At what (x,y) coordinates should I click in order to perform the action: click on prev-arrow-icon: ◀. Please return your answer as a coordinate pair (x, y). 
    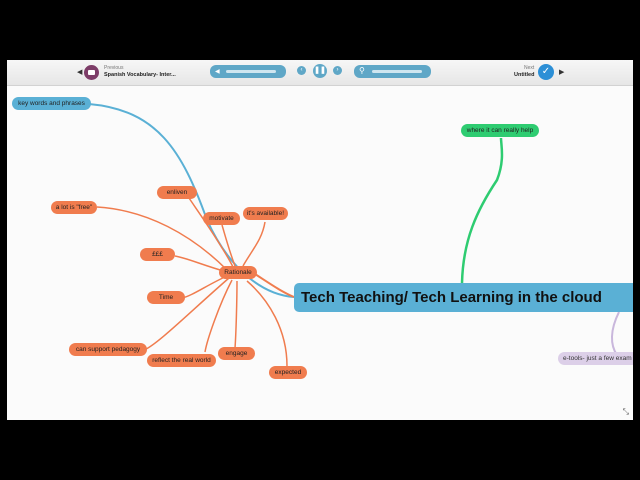
    Looking at the image, I should click on (79, 72).